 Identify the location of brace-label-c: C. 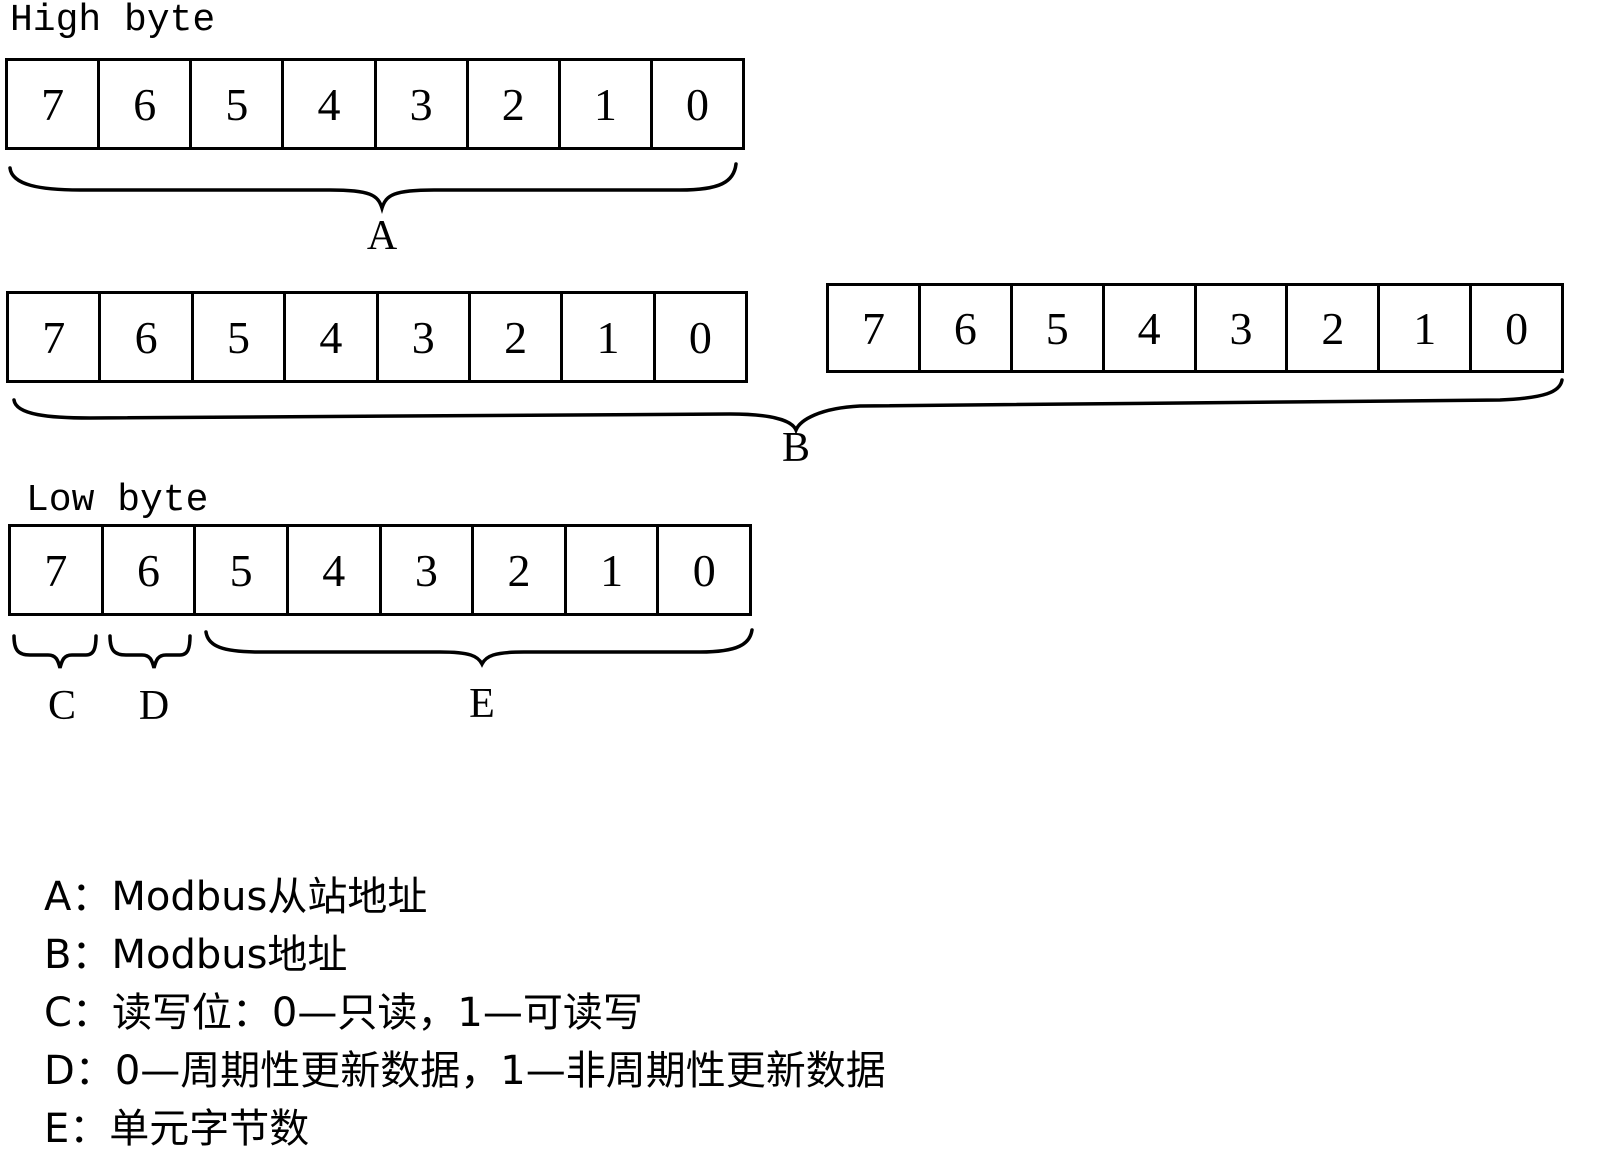
(62, 706).